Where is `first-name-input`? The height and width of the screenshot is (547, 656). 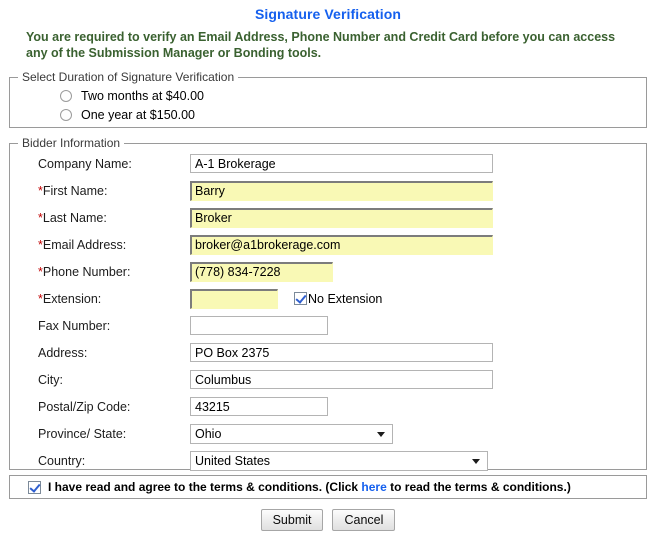 first-name-input is located at coordinates (341, 190).